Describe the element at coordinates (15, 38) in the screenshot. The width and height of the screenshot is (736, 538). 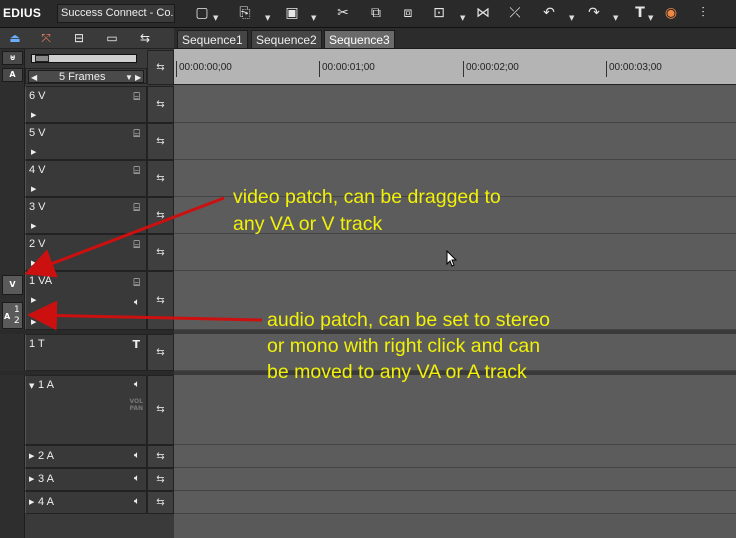
I see `mode-icon: ⏏` at that location.